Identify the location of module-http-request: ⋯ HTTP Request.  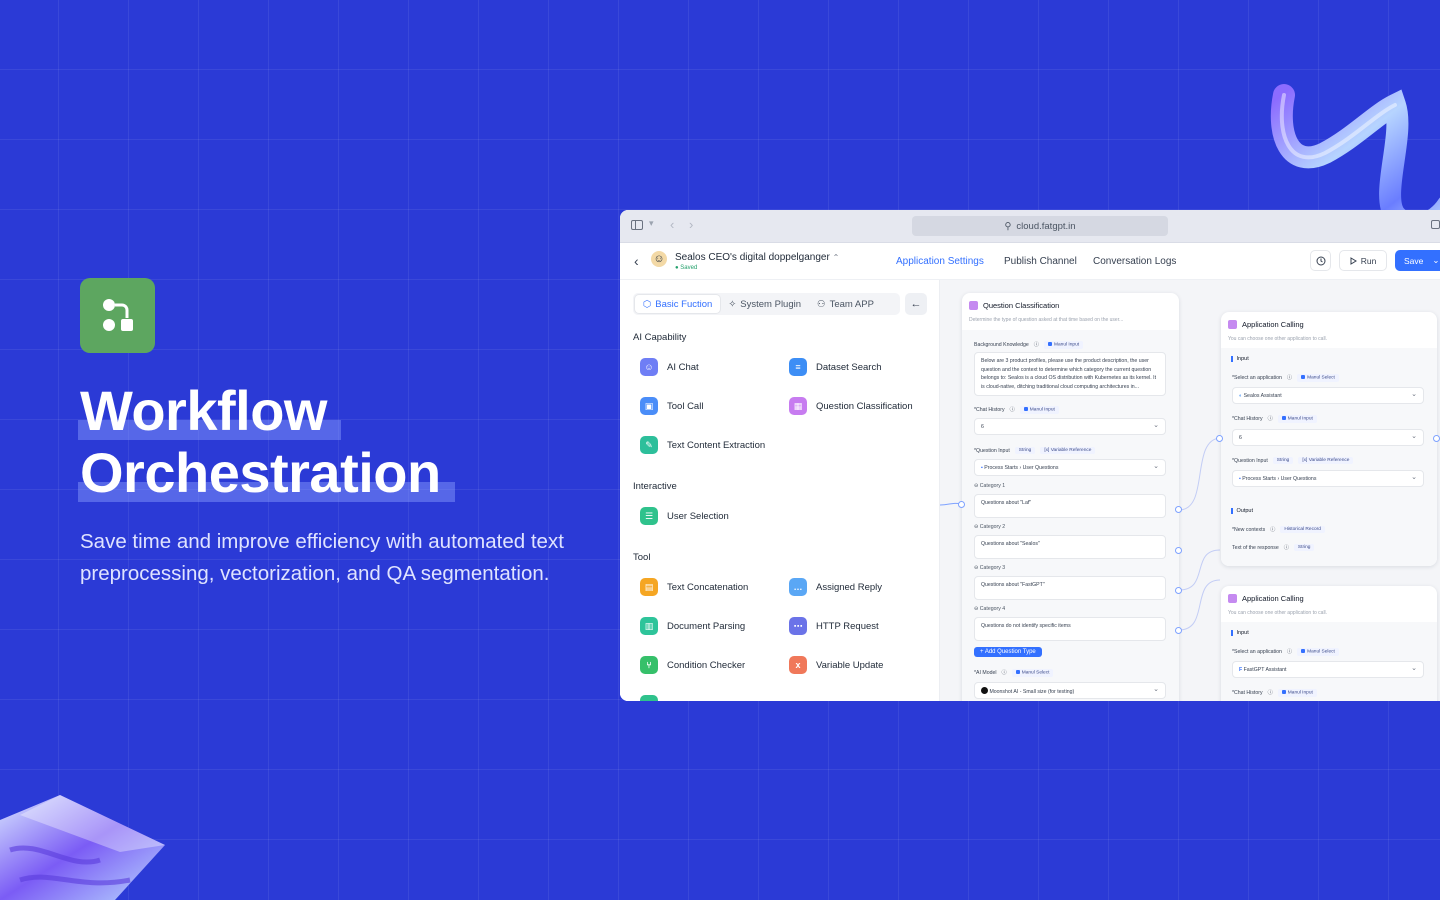
(834, 626).